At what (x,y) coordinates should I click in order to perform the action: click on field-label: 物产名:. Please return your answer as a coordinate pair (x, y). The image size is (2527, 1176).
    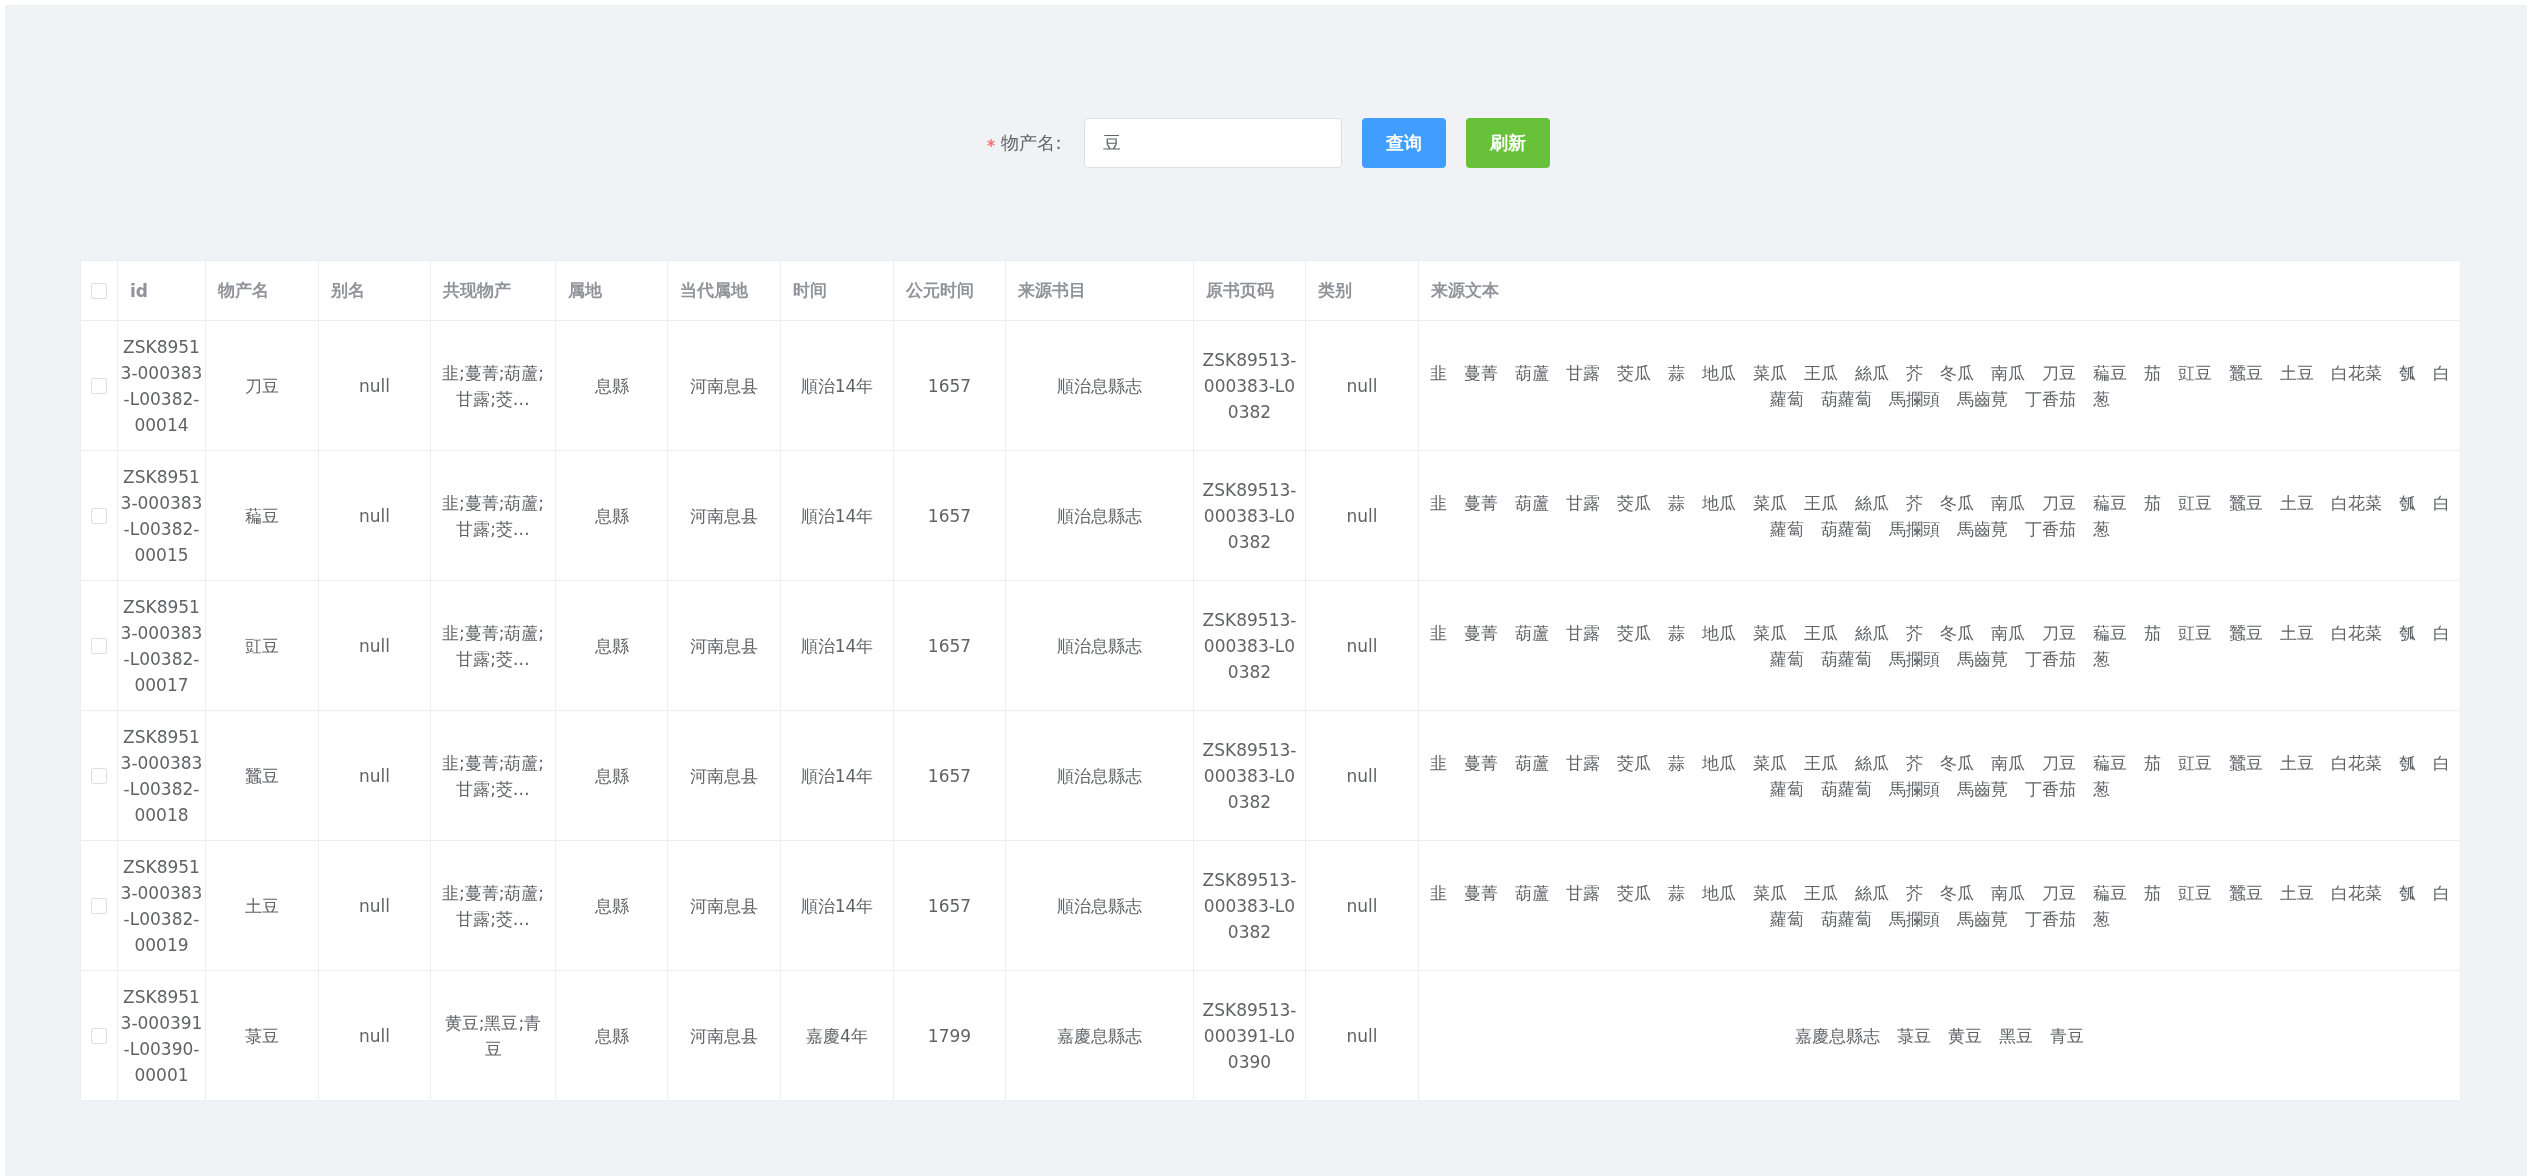
    Looking at the image, I should click on (1031, 143).